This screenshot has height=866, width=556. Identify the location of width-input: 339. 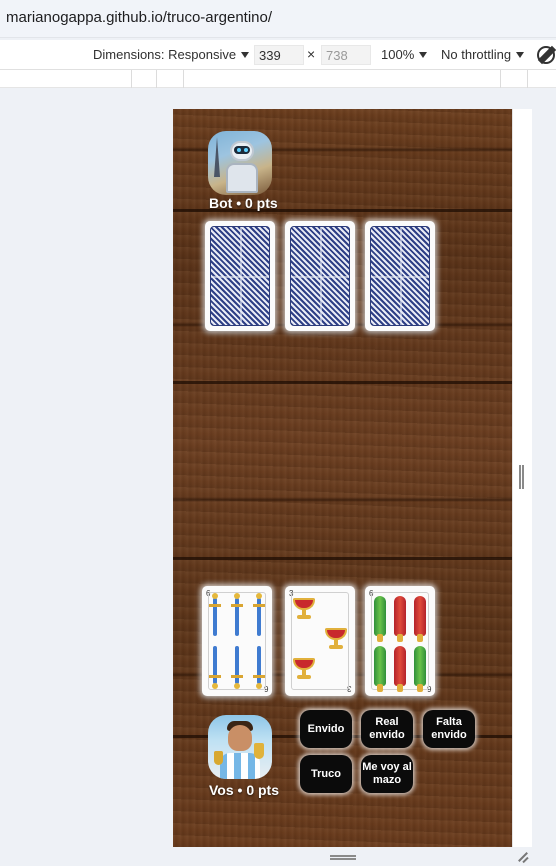
(279, 55).